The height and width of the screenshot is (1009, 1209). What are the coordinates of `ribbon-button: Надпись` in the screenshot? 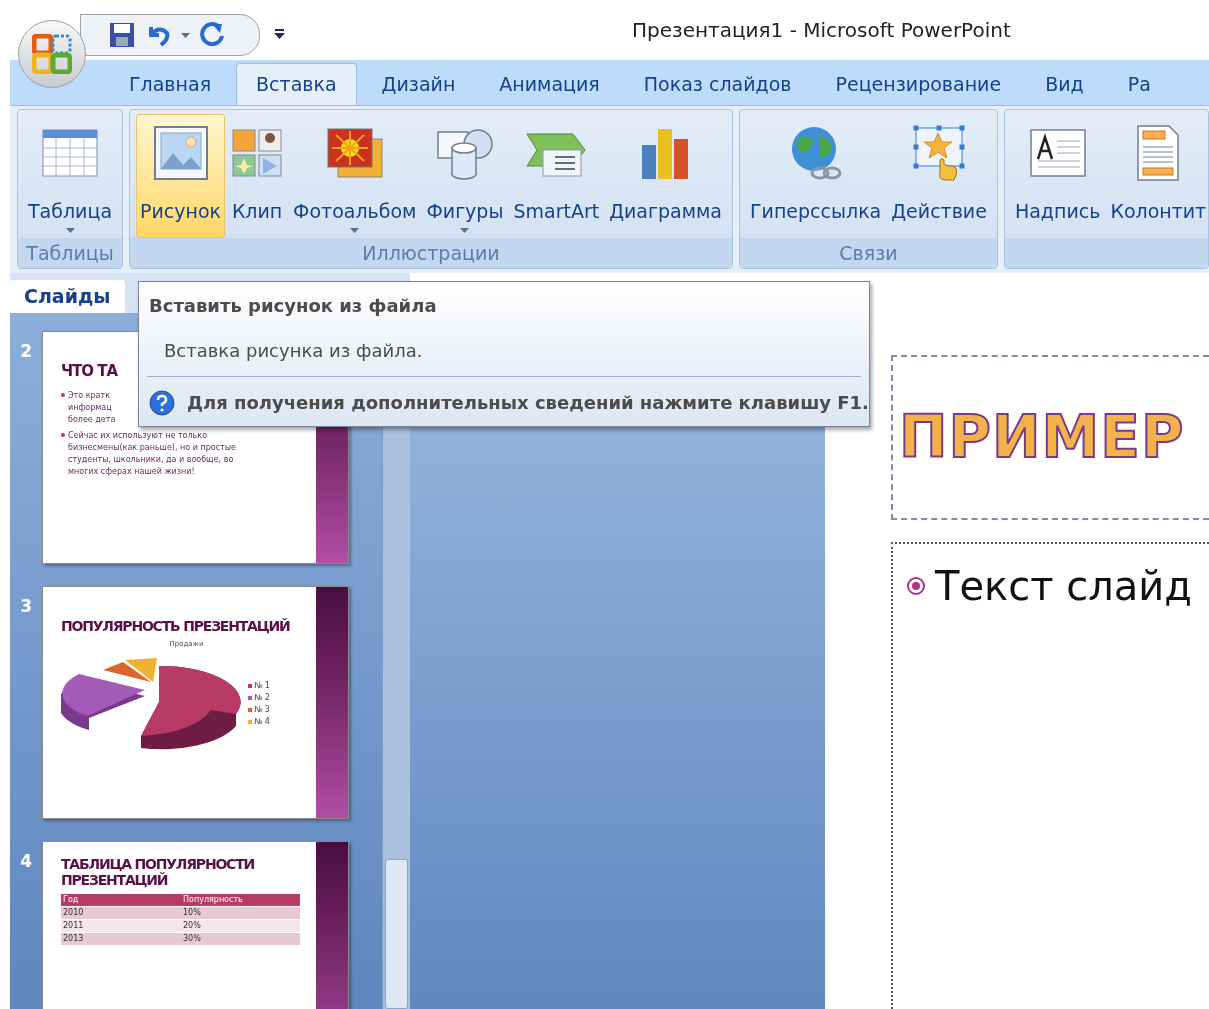 It's located at (1057, 176).